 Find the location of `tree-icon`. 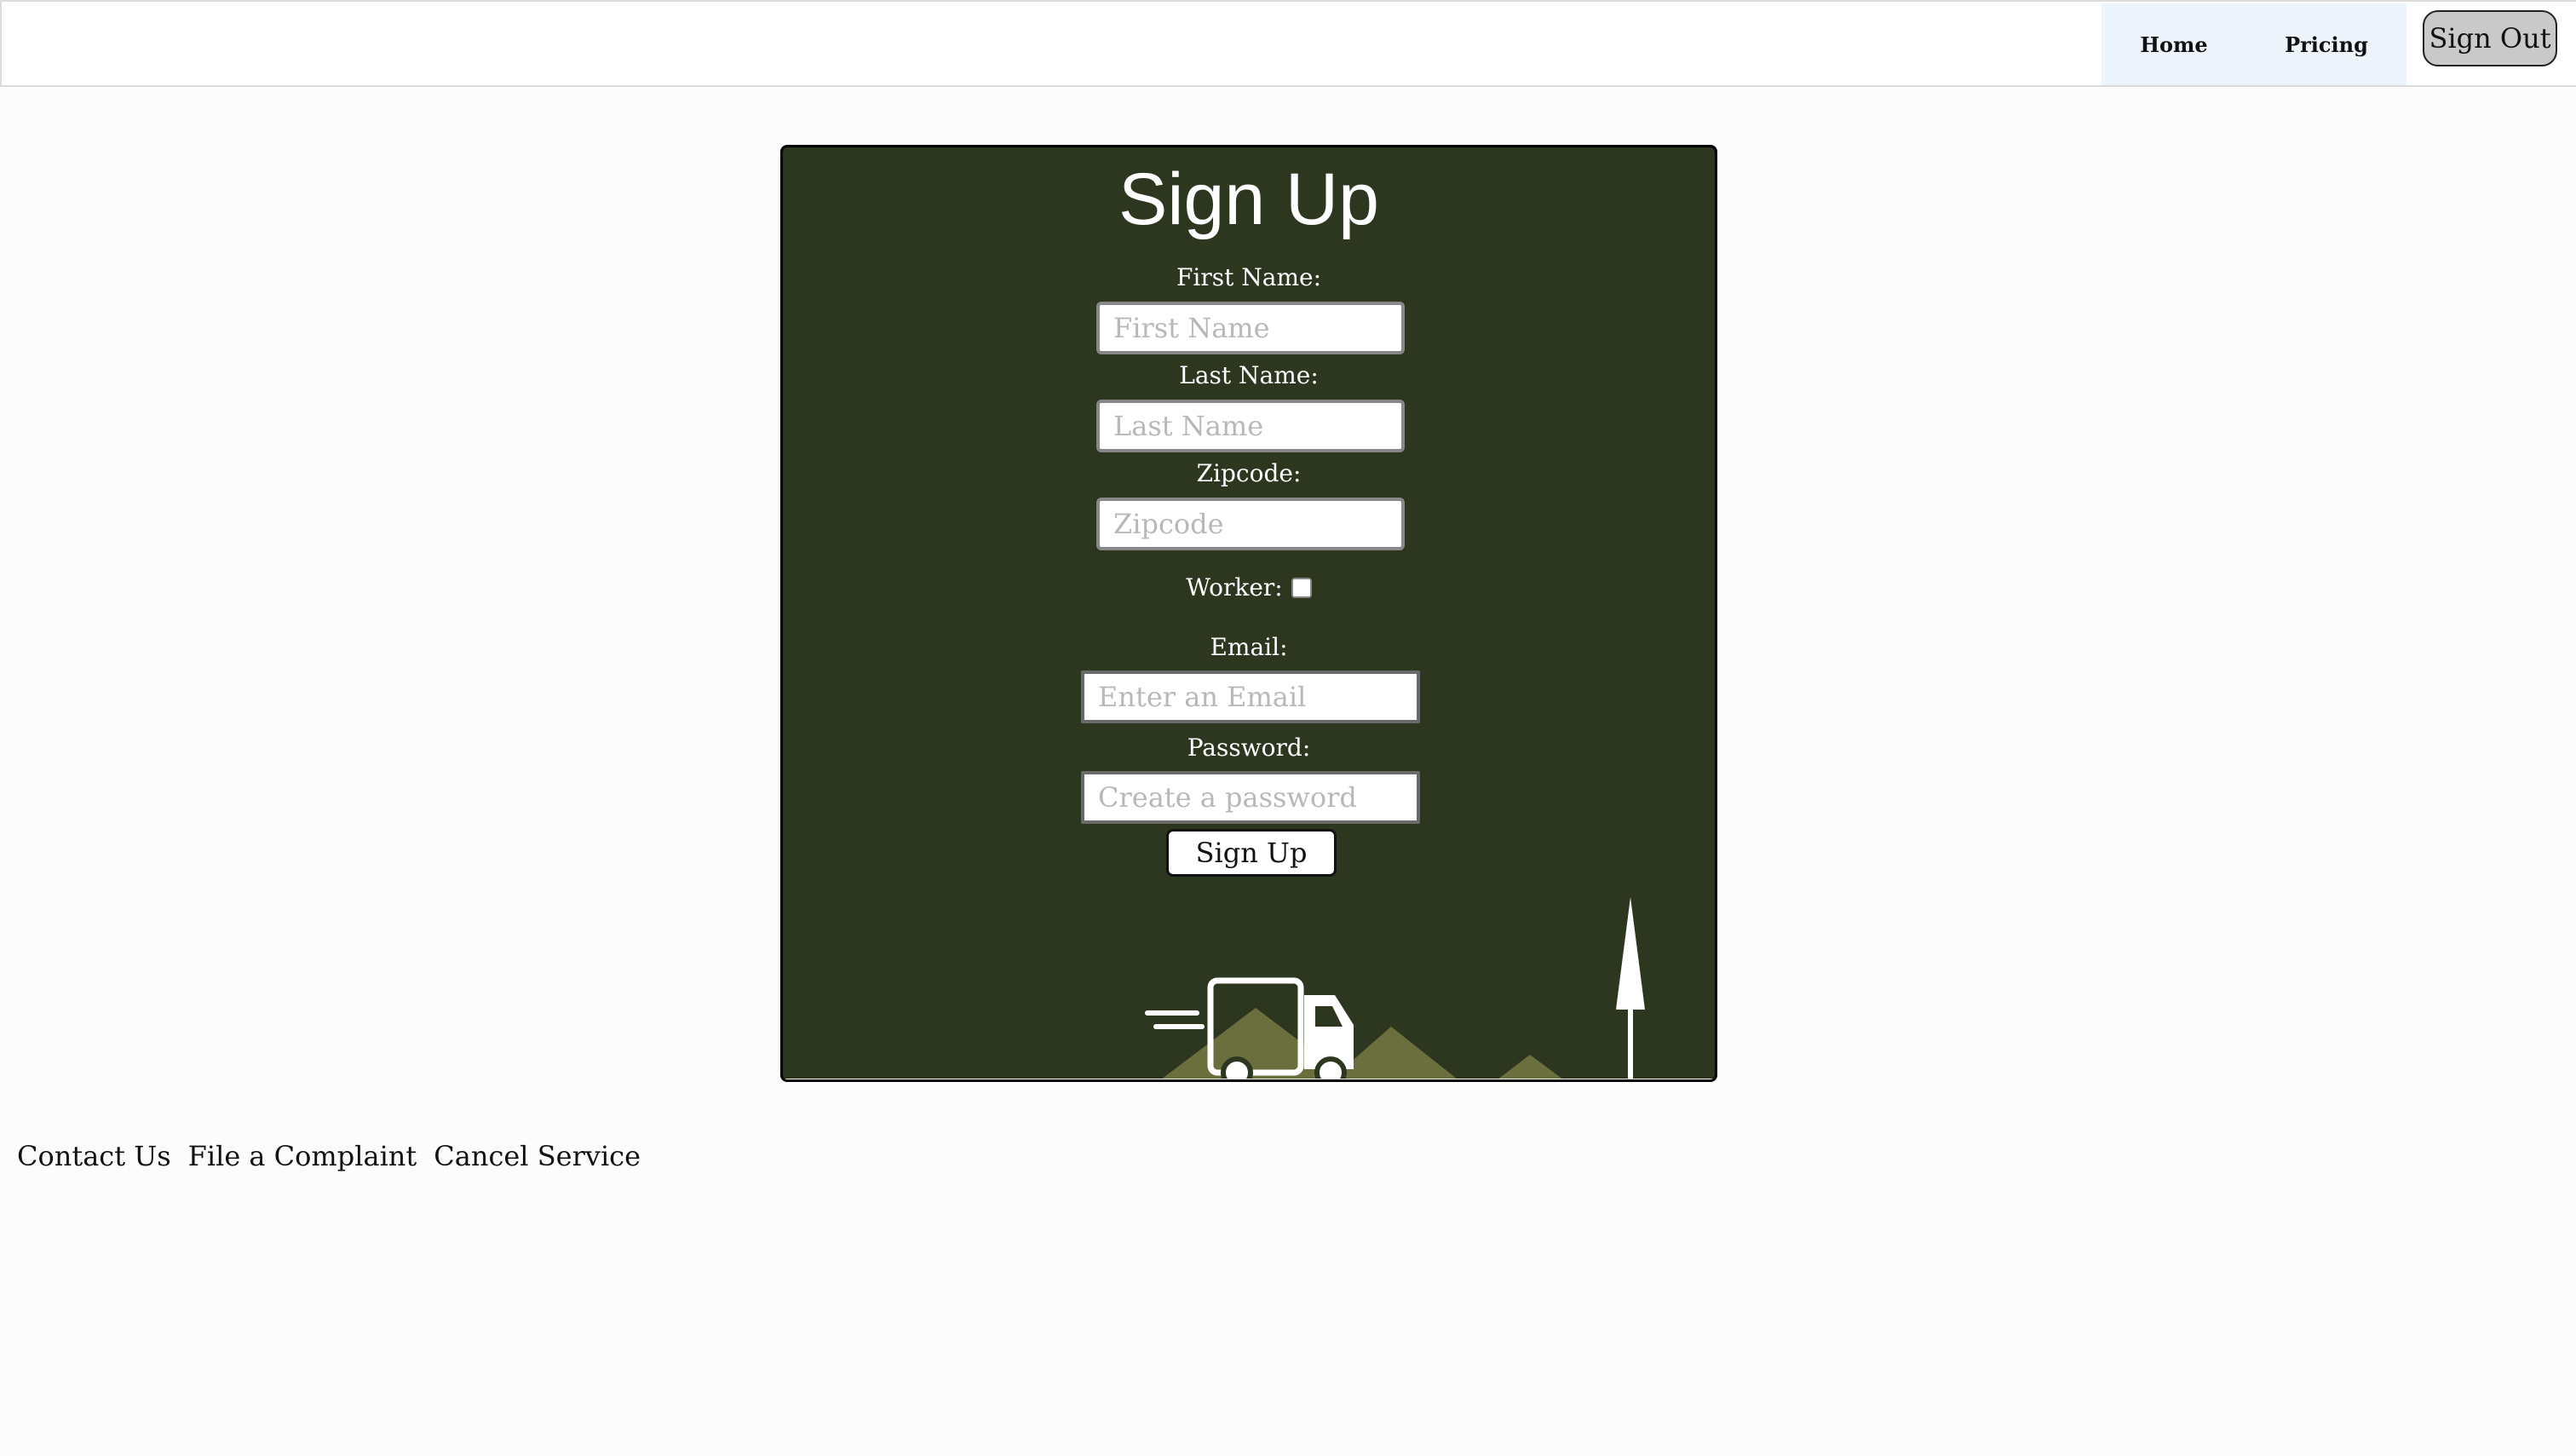

tree-icon is located at coordinates (1631, 988).